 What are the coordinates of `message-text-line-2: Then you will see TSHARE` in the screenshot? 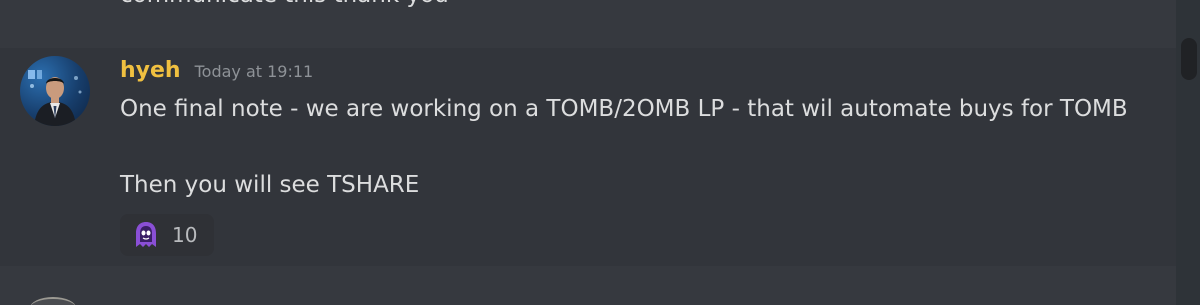 It's located at (270, 185).